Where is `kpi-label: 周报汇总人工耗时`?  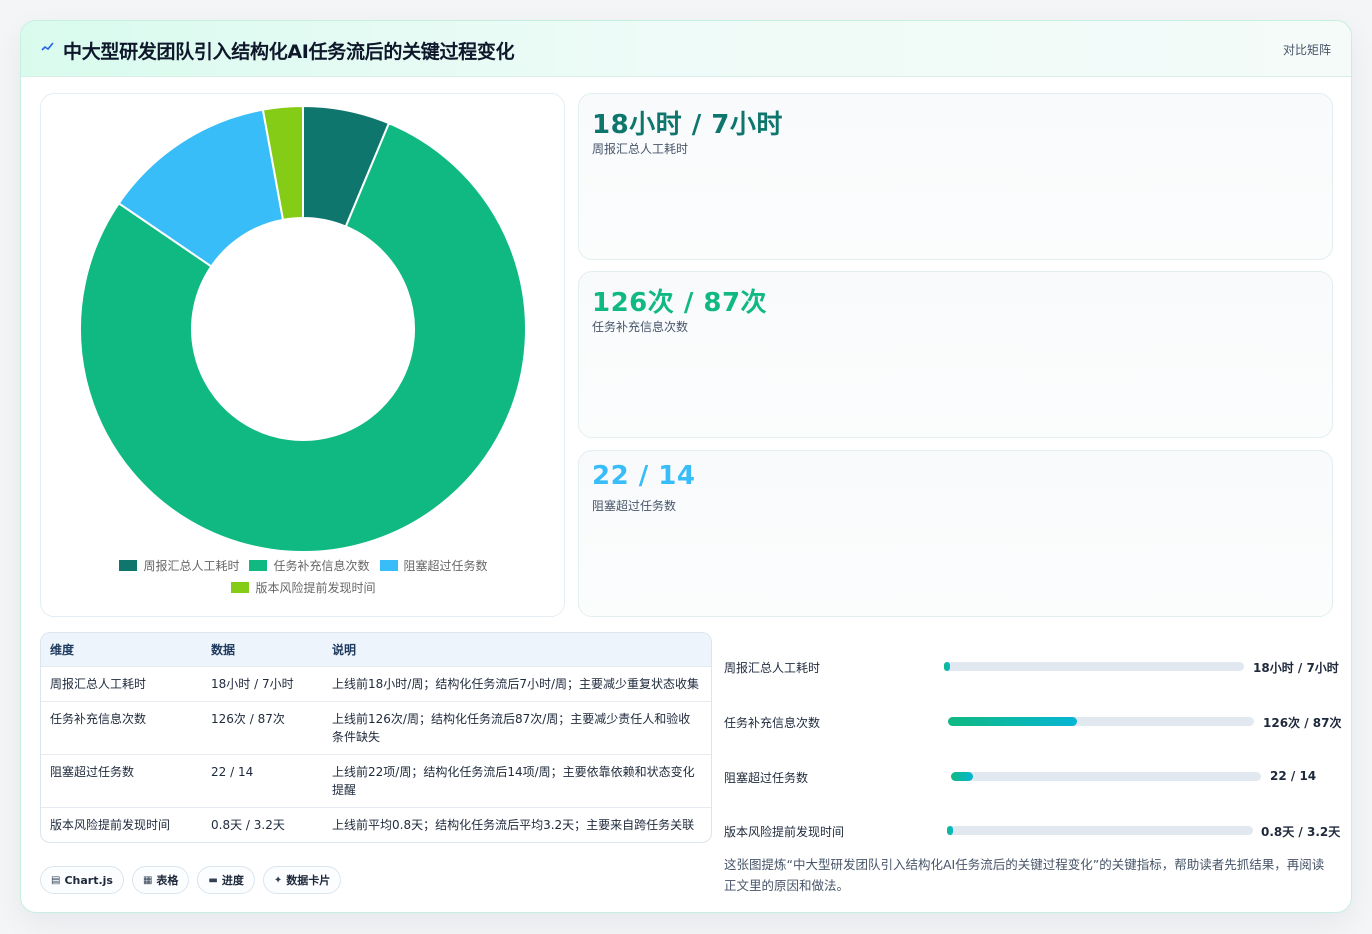
kpi-label: 周报汇总人工耗时 is located at coordinates (640, 149).